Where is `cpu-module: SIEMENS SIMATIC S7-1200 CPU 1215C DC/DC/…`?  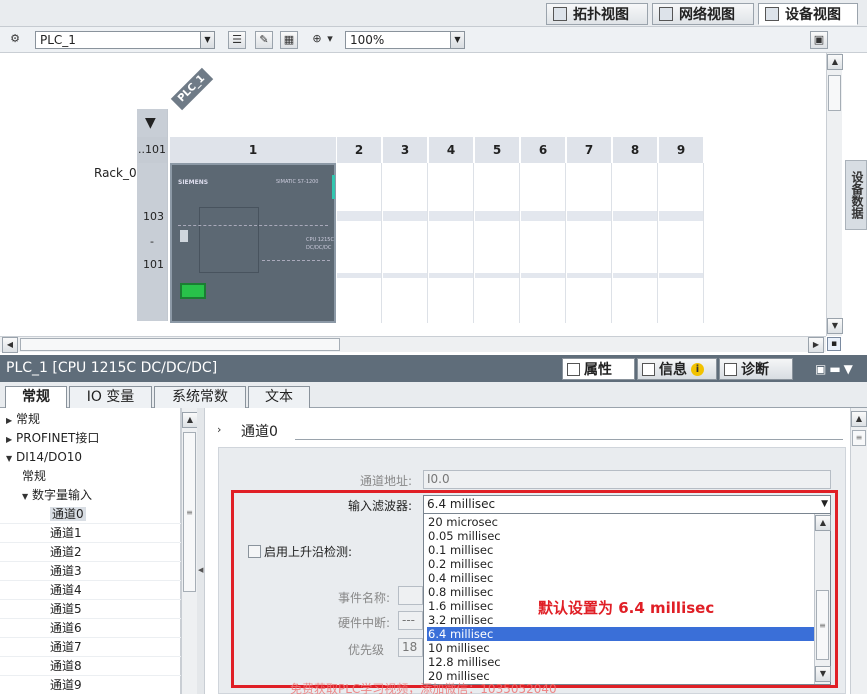
cpu-module: SIEMENS SIMATIC S7-1200 CPU 1215C DC/DC/… is located at coordinates (253, 243).